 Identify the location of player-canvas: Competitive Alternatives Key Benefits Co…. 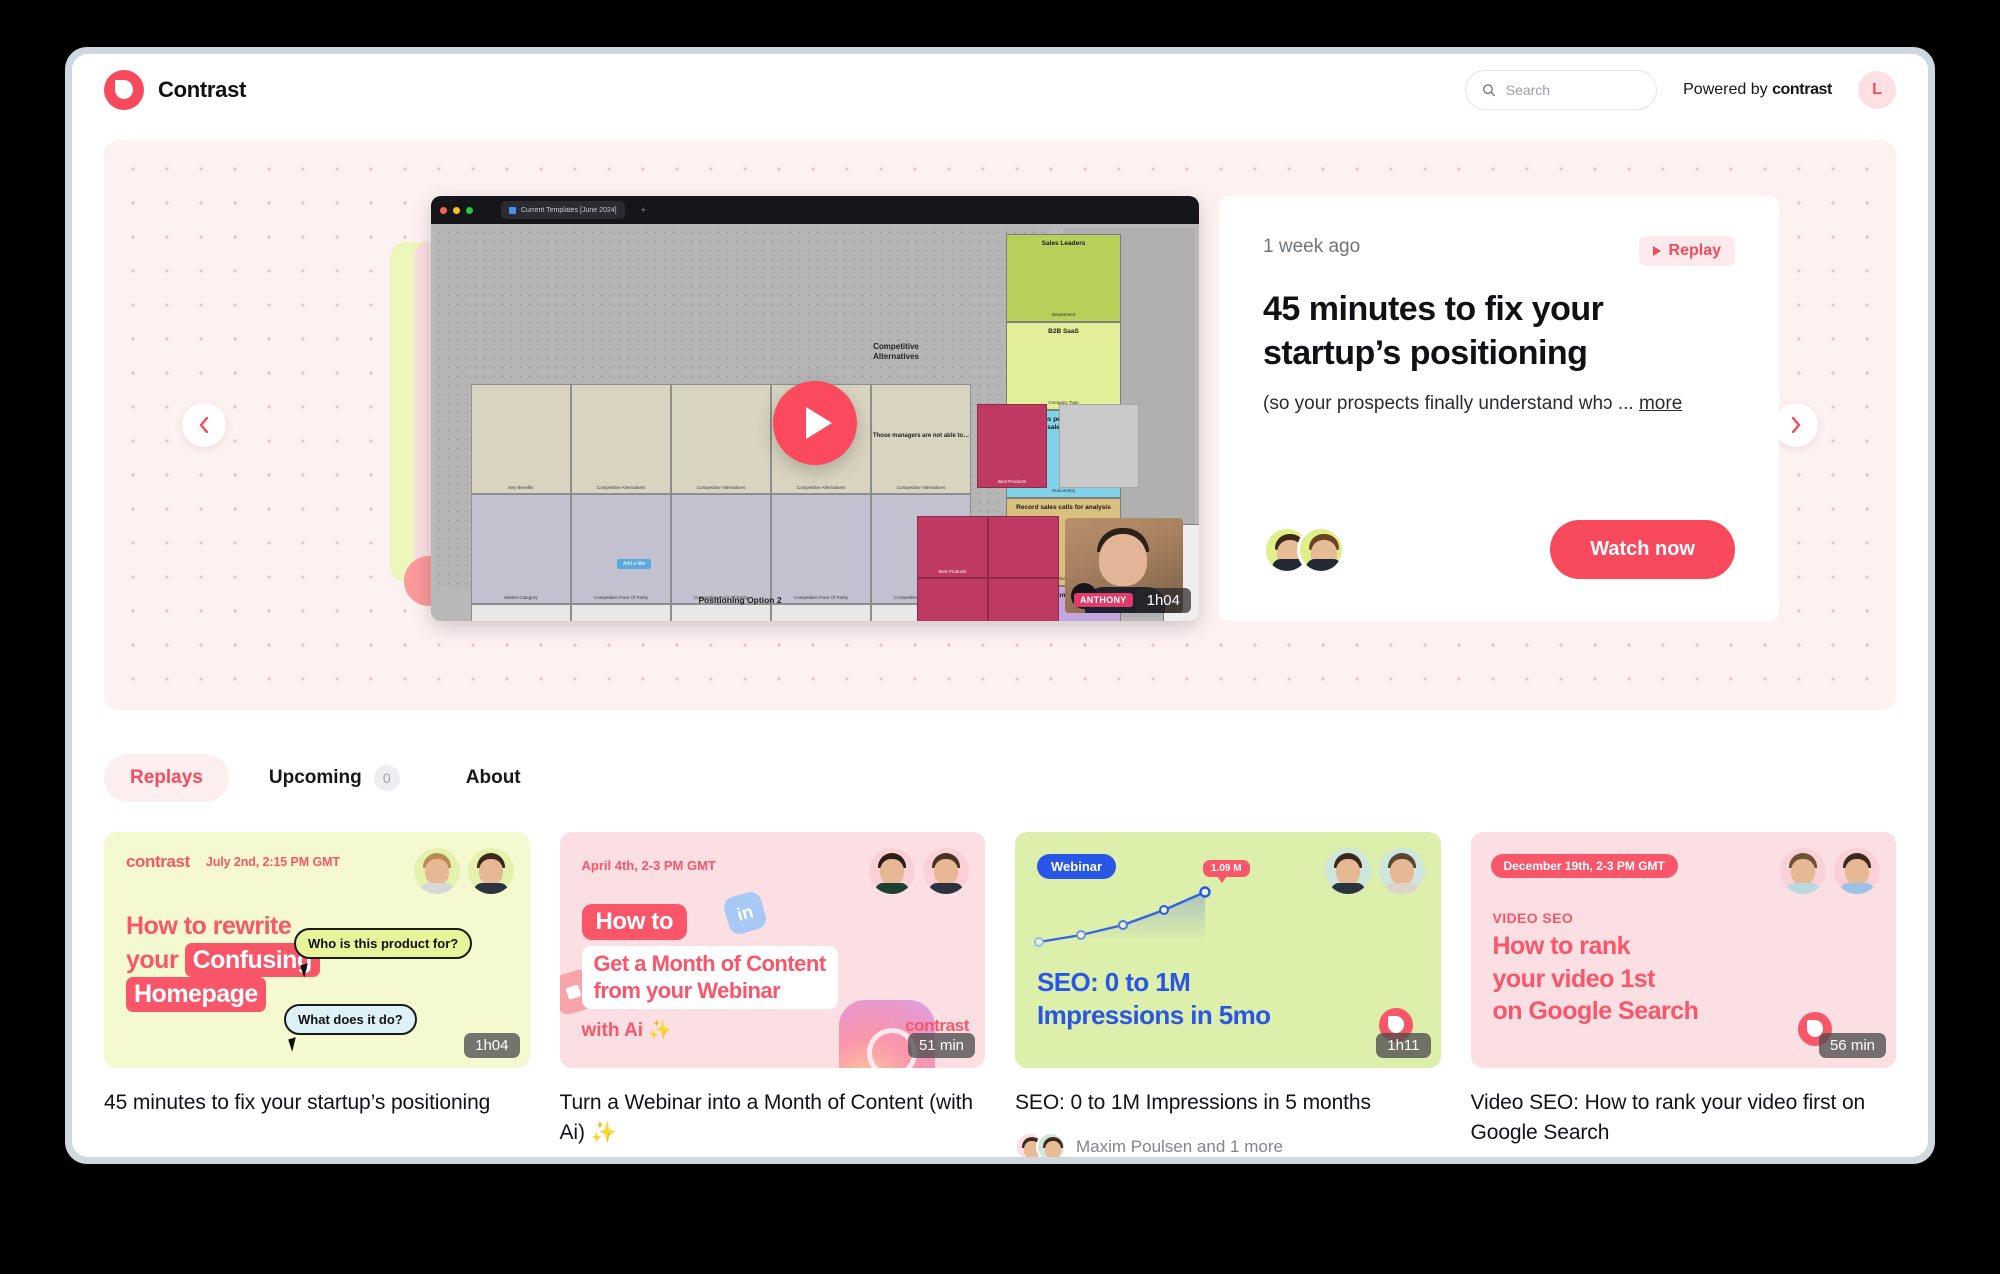
(815, 422).